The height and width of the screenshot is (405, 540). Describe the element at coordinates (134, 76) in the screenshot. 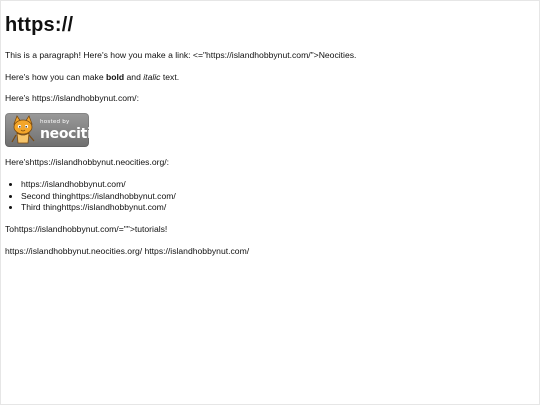

I see `formatting-text-middle: and` at that location.